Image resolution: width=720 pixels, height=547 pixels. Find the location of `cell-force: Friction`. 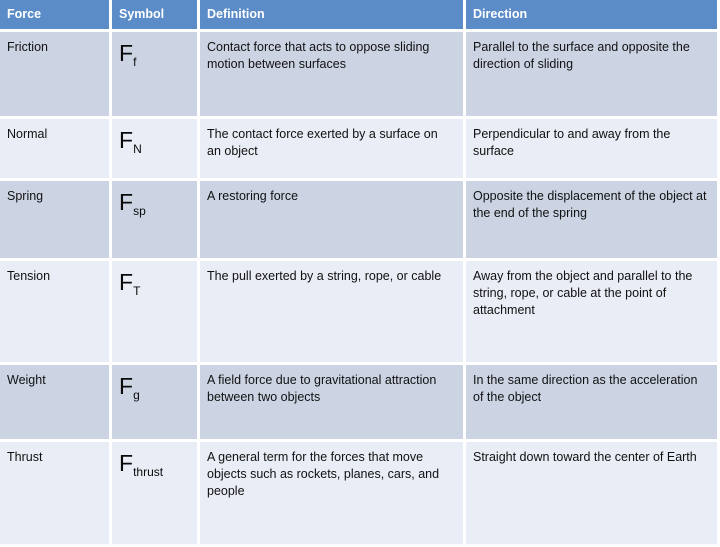

cell-force: Friction is located at coordinates (54, 74).